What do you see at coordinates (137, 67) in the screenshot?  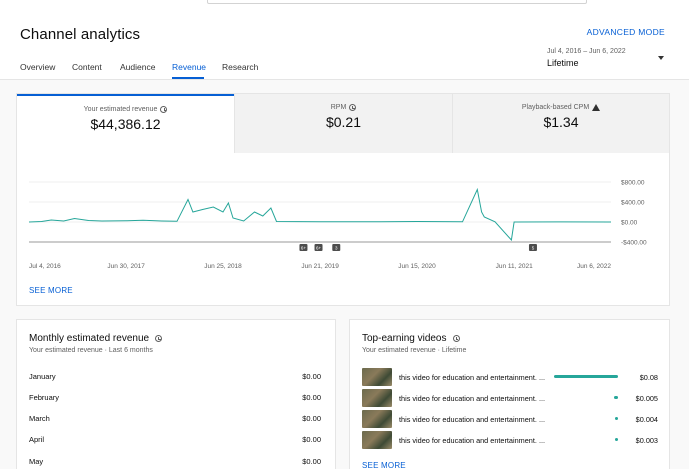 I see `tab-audience: Audience` at bounding box center [137, 67].